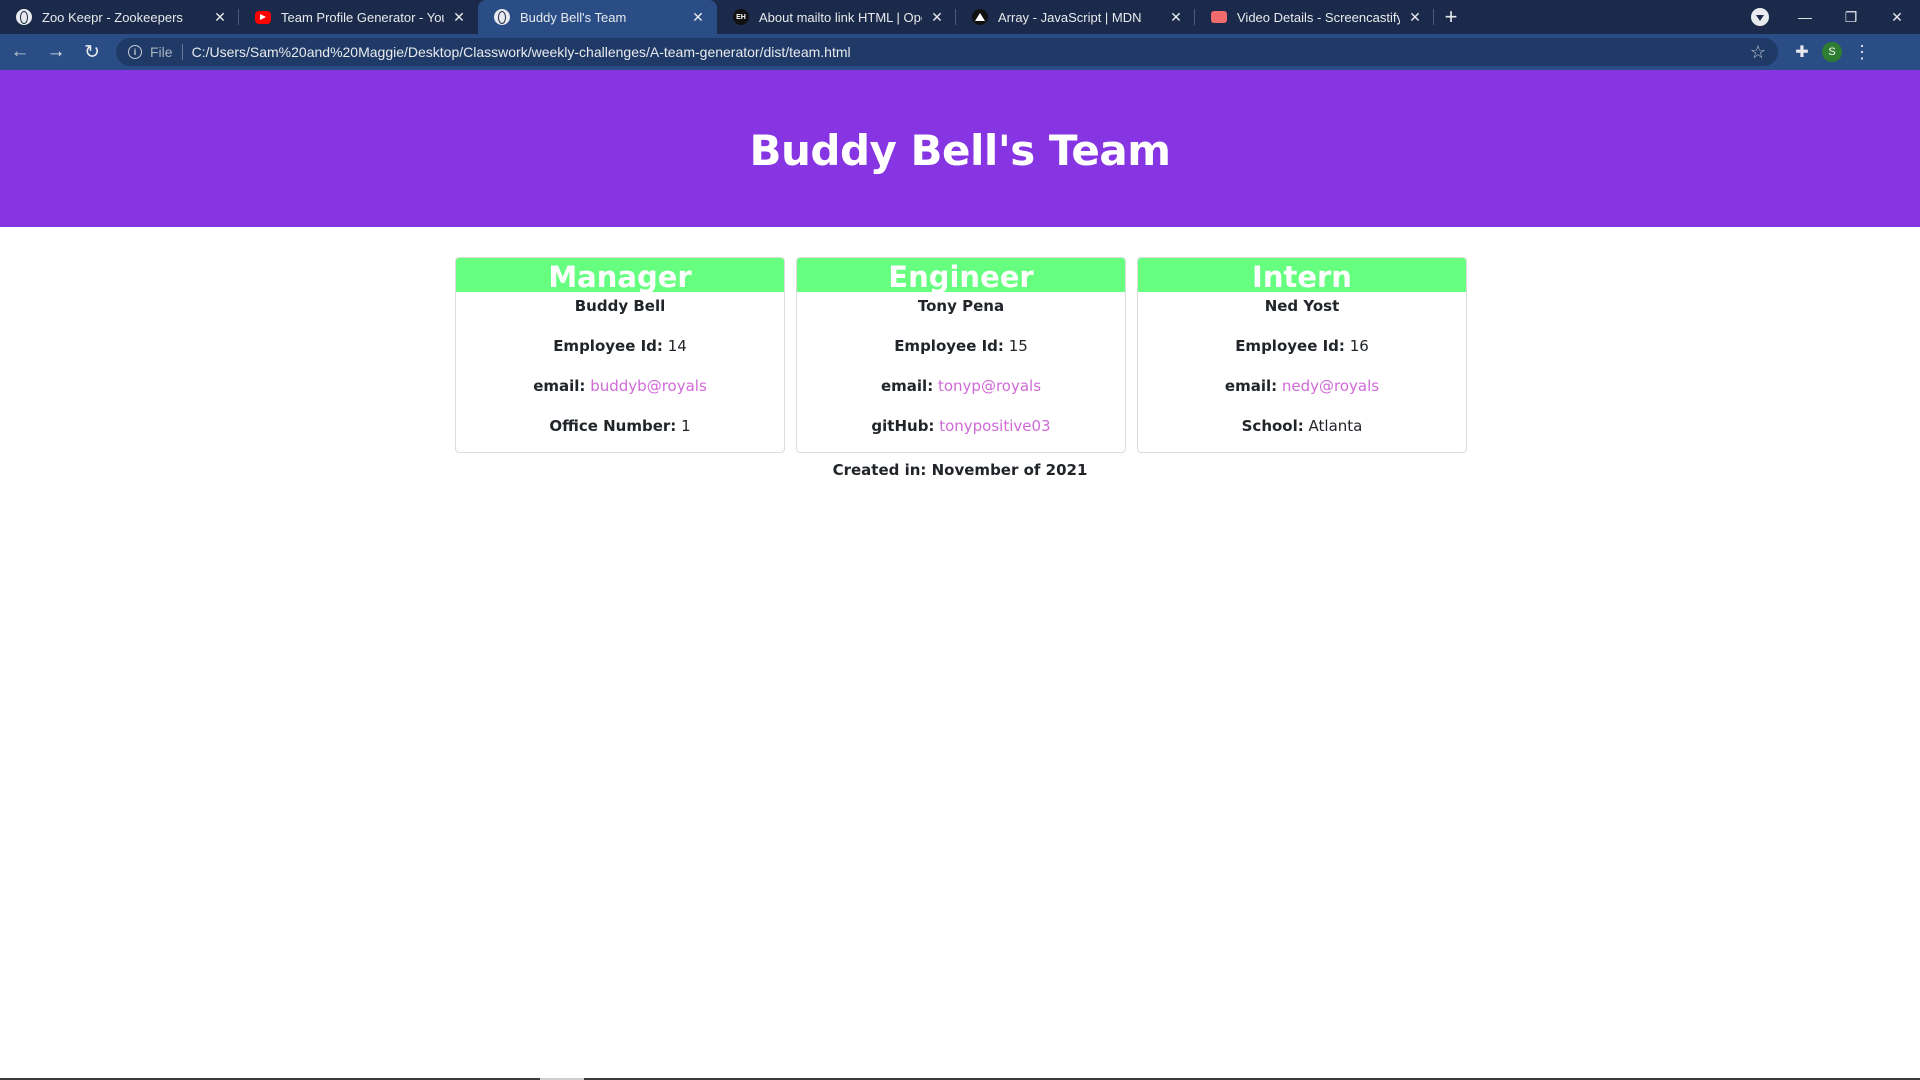 This screenshot has width=1920, height=1080. I want to click on url-scheme: File, so click(161, 52).